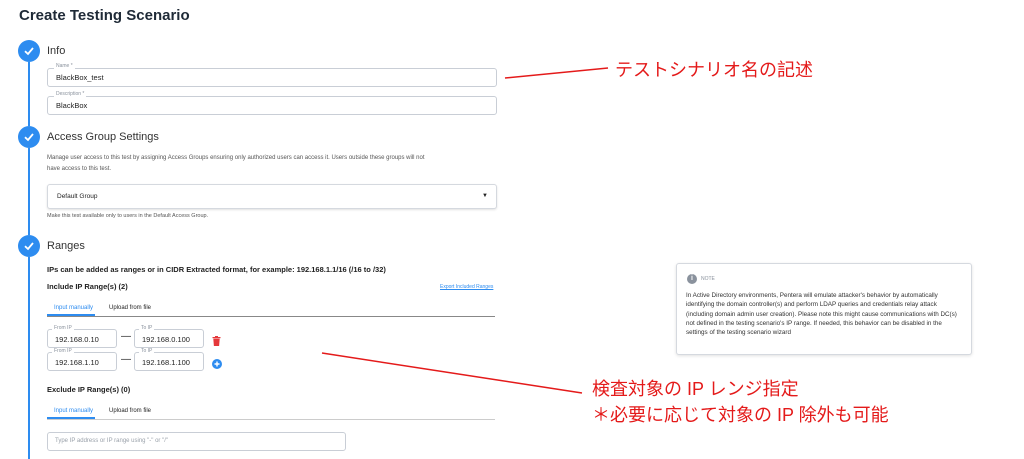 Image resolution: width=1024 pixels, height=459 pixels. Describe the element at coordinates (556, 73) in the screenshot. I see `annotation-line-name` at that location.